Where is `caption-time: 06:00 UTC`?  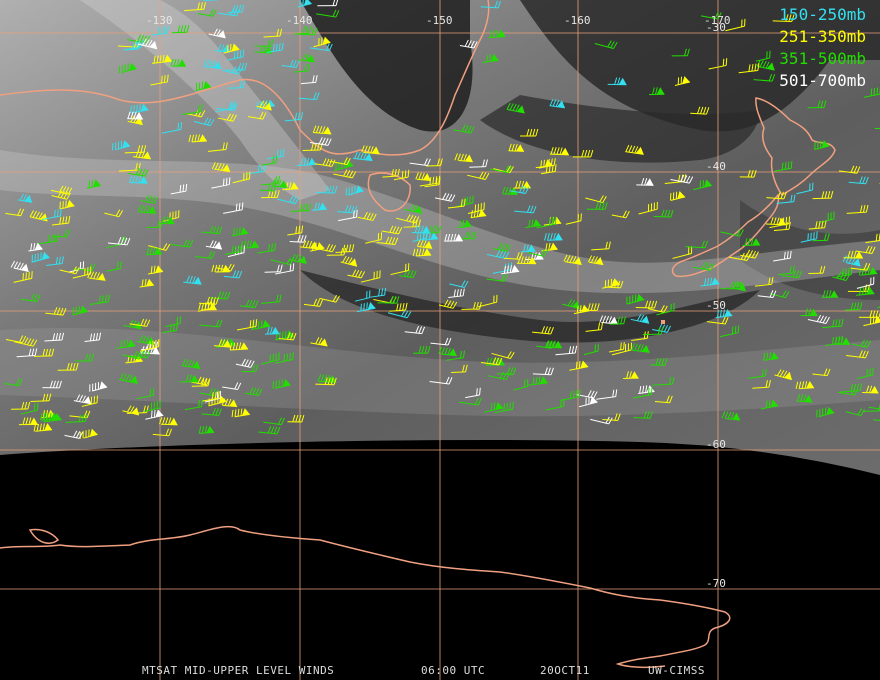
caption-time: 06:00 UTC is located at coordinates (453, 670).